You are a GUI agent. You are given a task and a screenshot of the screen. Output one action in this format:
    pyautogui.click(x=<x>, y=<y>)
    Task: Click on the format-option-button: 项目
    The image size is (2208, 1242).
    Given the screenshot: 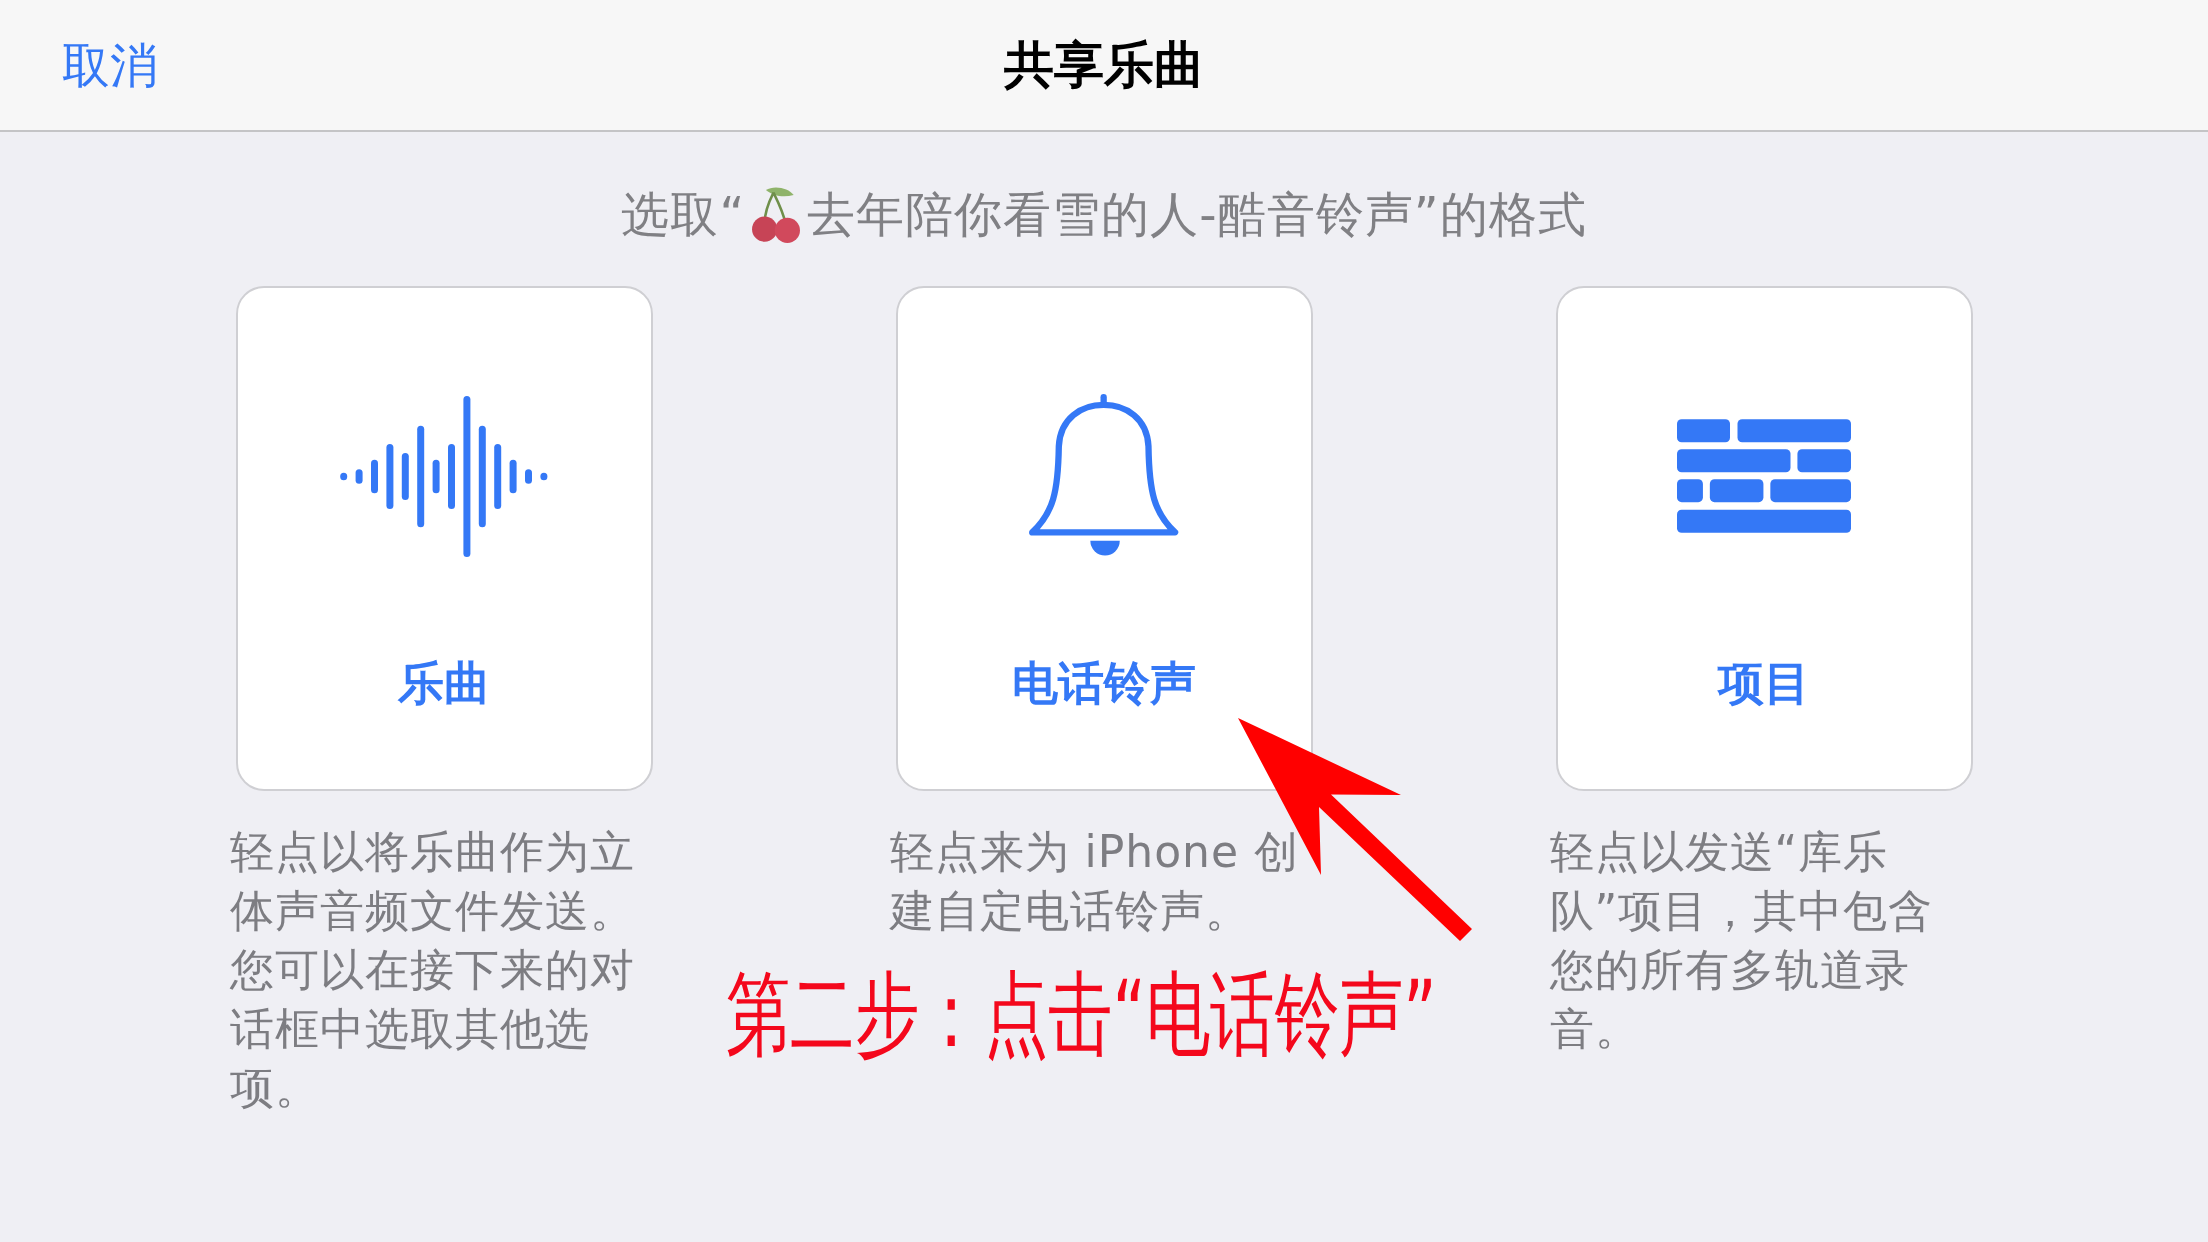 What is the action you would take?
    pyautogui.click(x=1764, y=538)
    